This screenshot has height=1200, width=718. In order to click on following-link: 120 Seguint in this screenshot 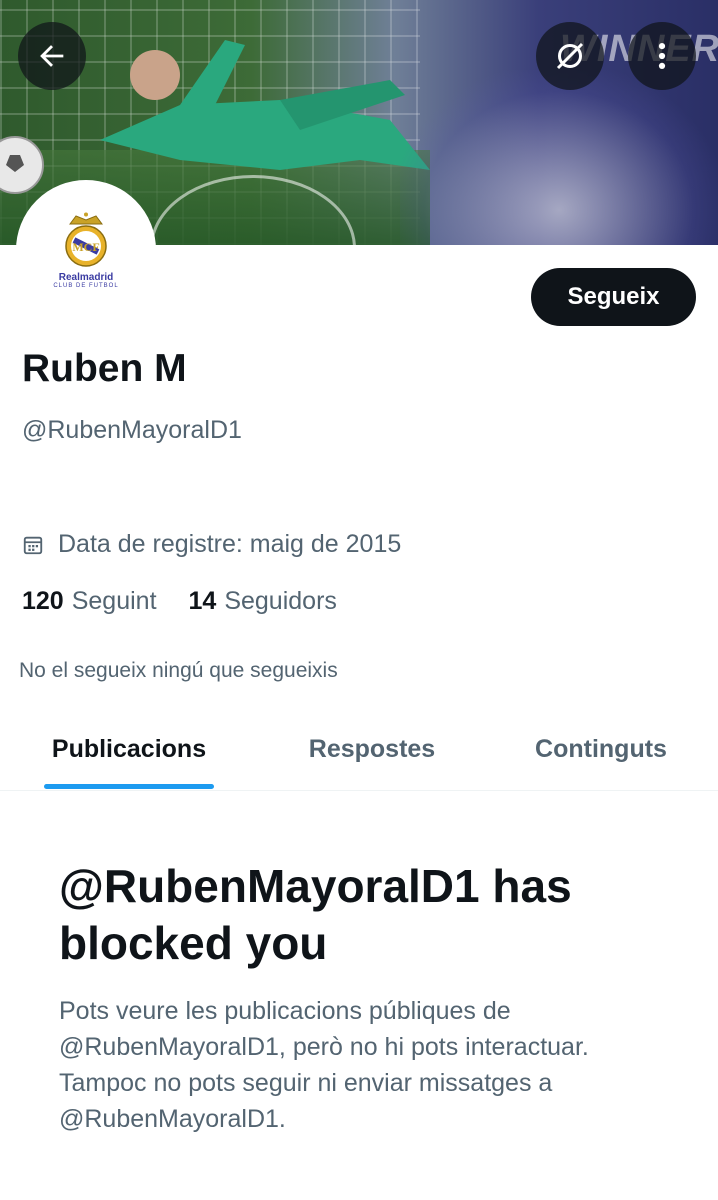, I will do `click(89, 601)`.